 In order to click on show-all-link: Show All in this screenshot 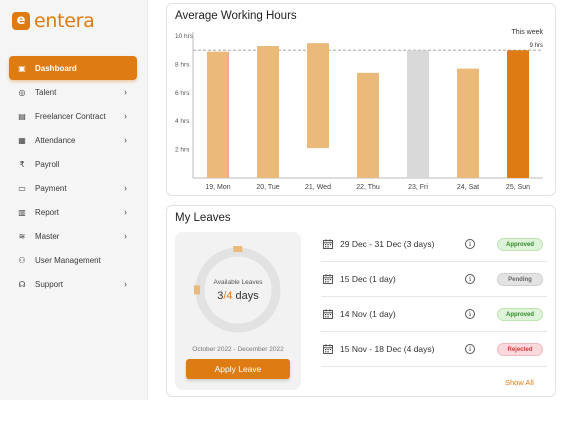, I will do `click(519, 382)`.